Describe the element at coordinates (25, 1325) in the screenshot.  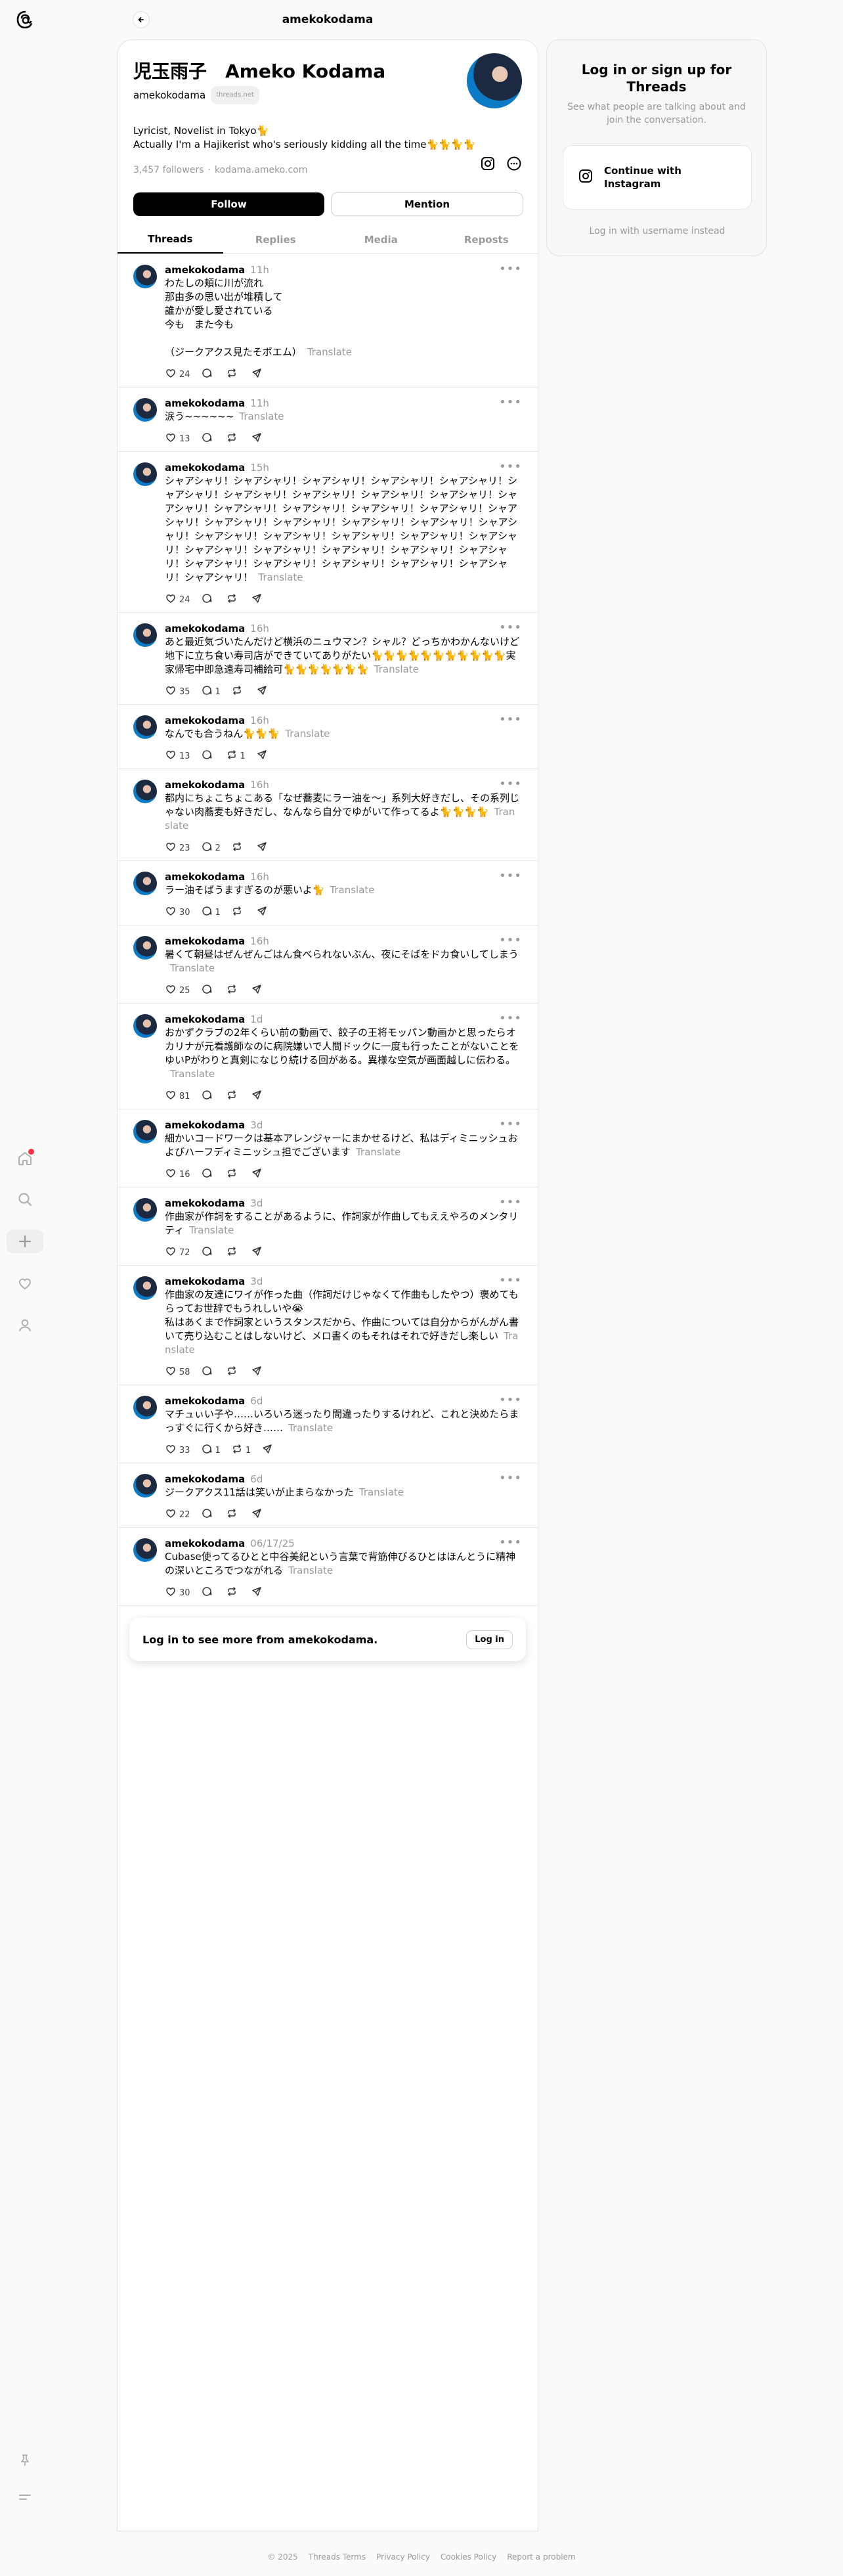
I see `profile-icon` at that location.